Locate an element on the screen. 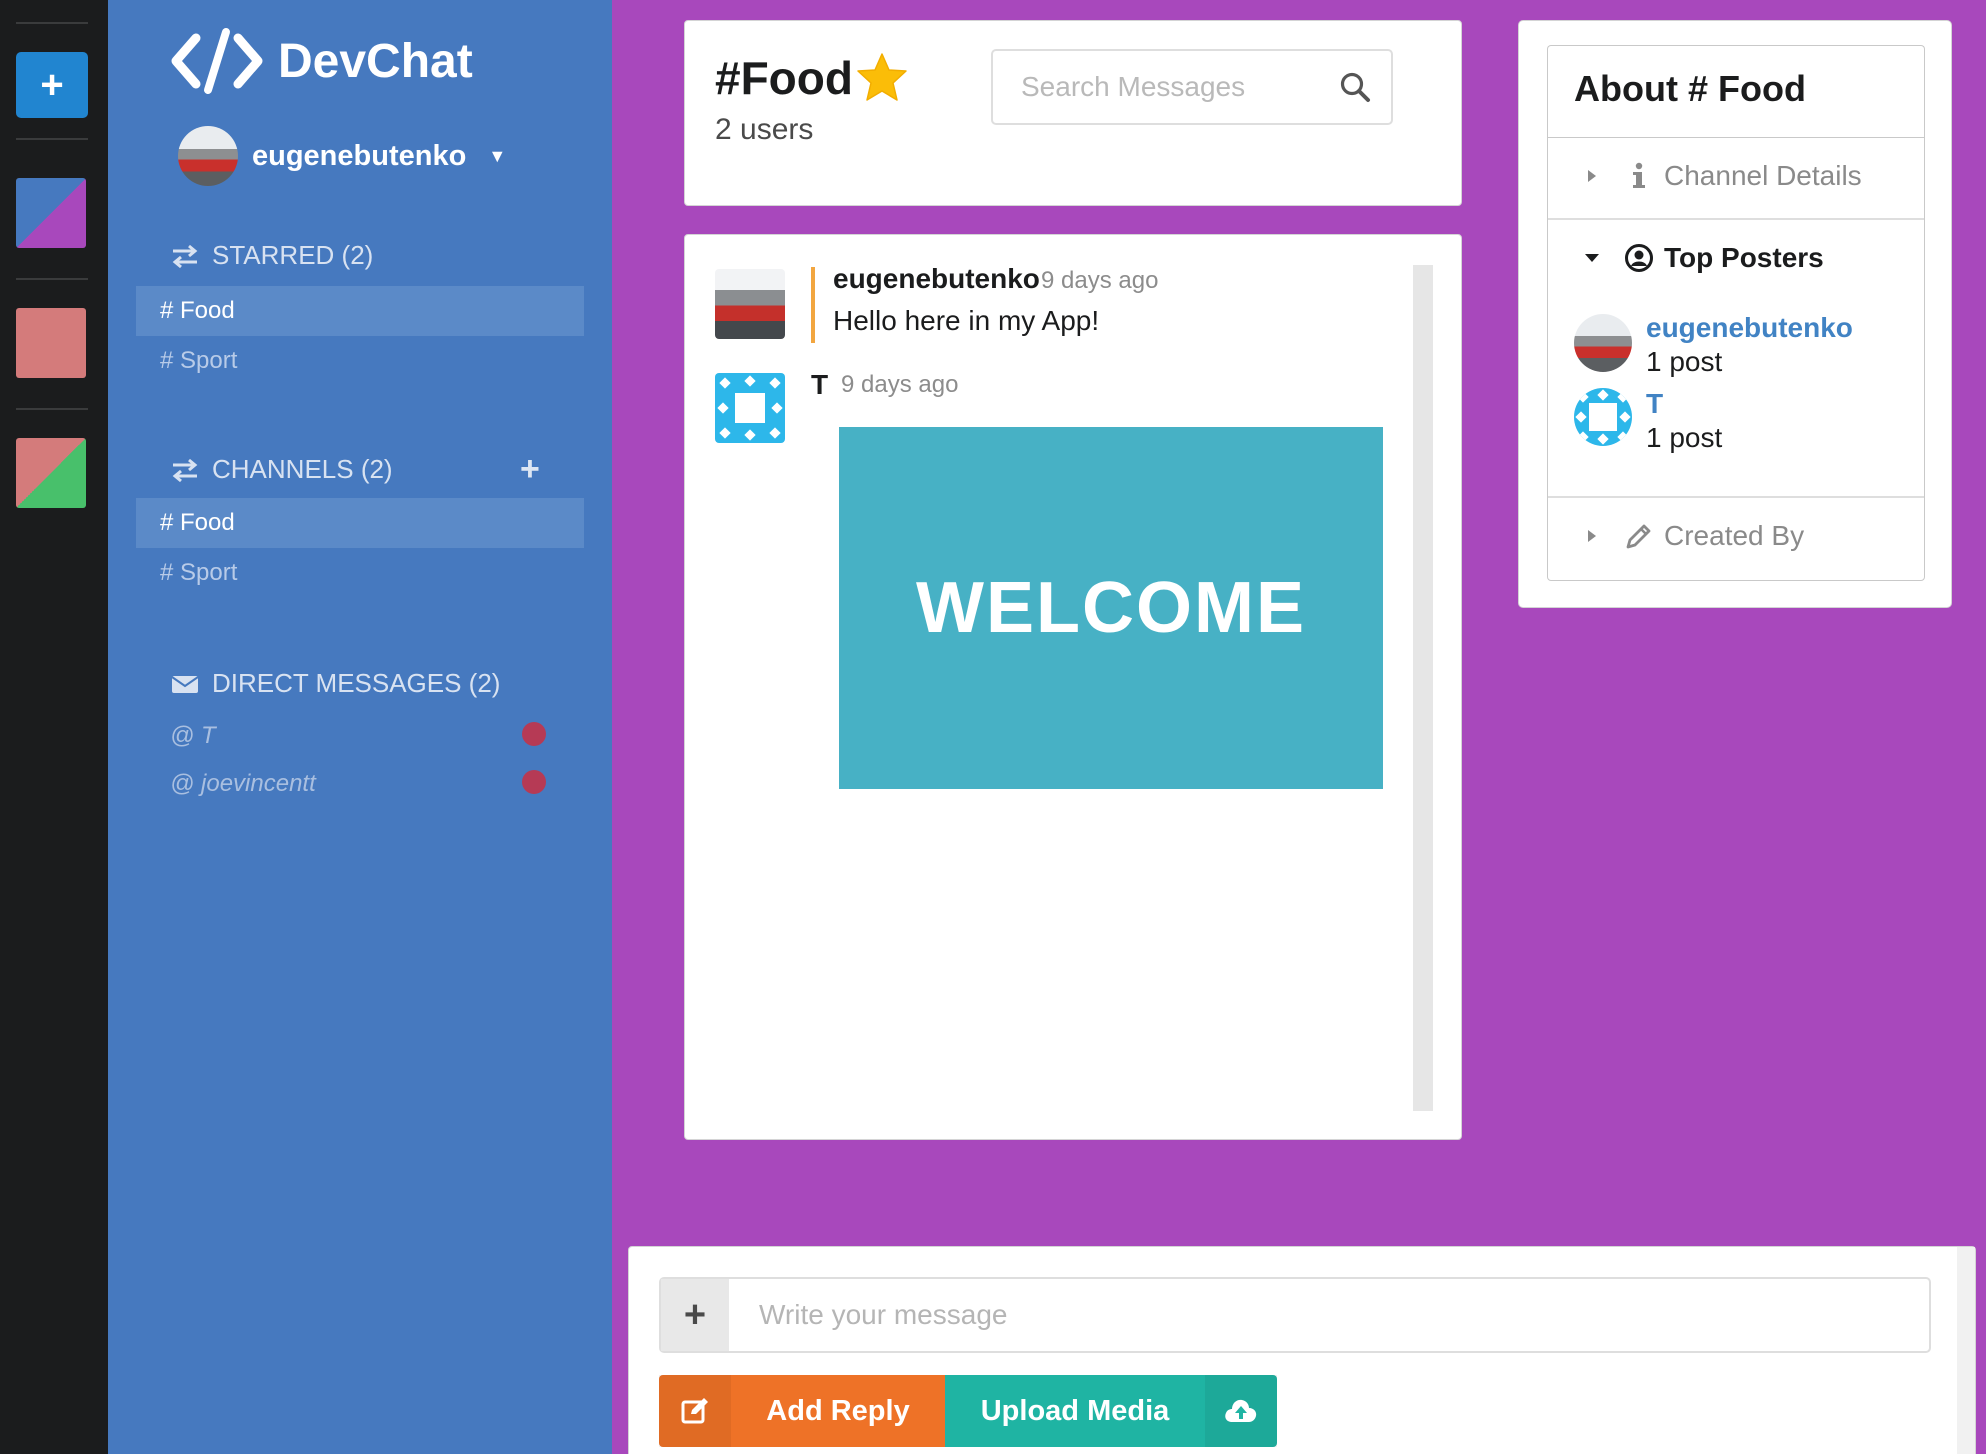  app-brand: DevChat is located at coordinates (321, 61).